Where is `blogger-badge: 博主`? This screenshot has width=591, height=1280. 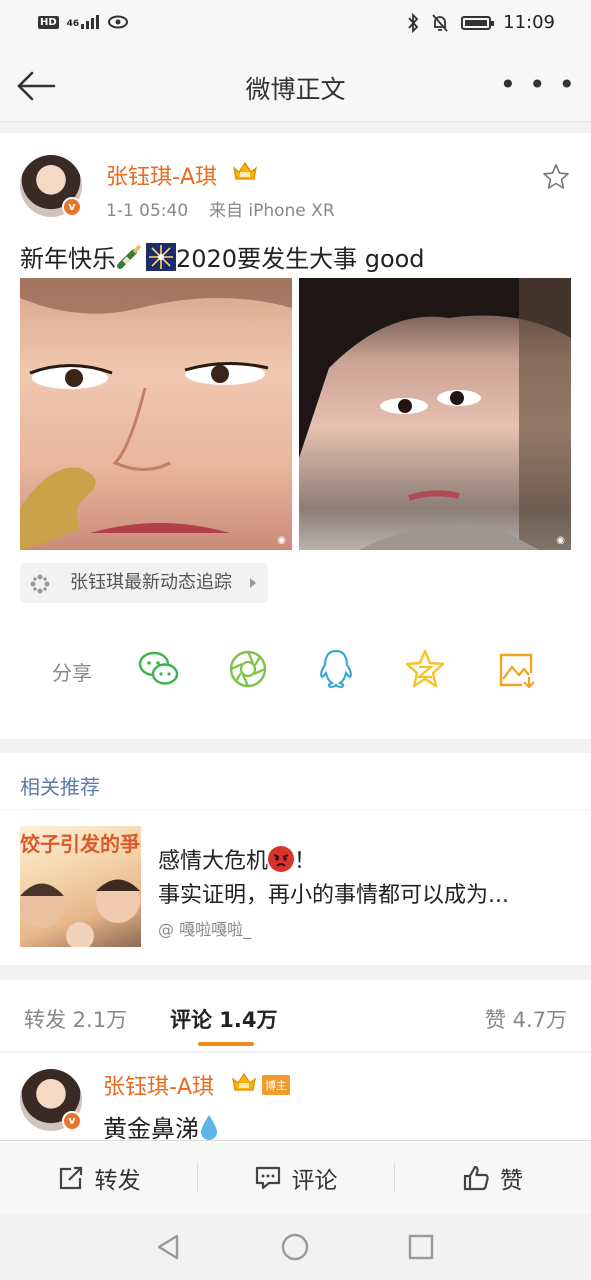
blogger-badge: 博主 is located at coordinates (276, 1085).